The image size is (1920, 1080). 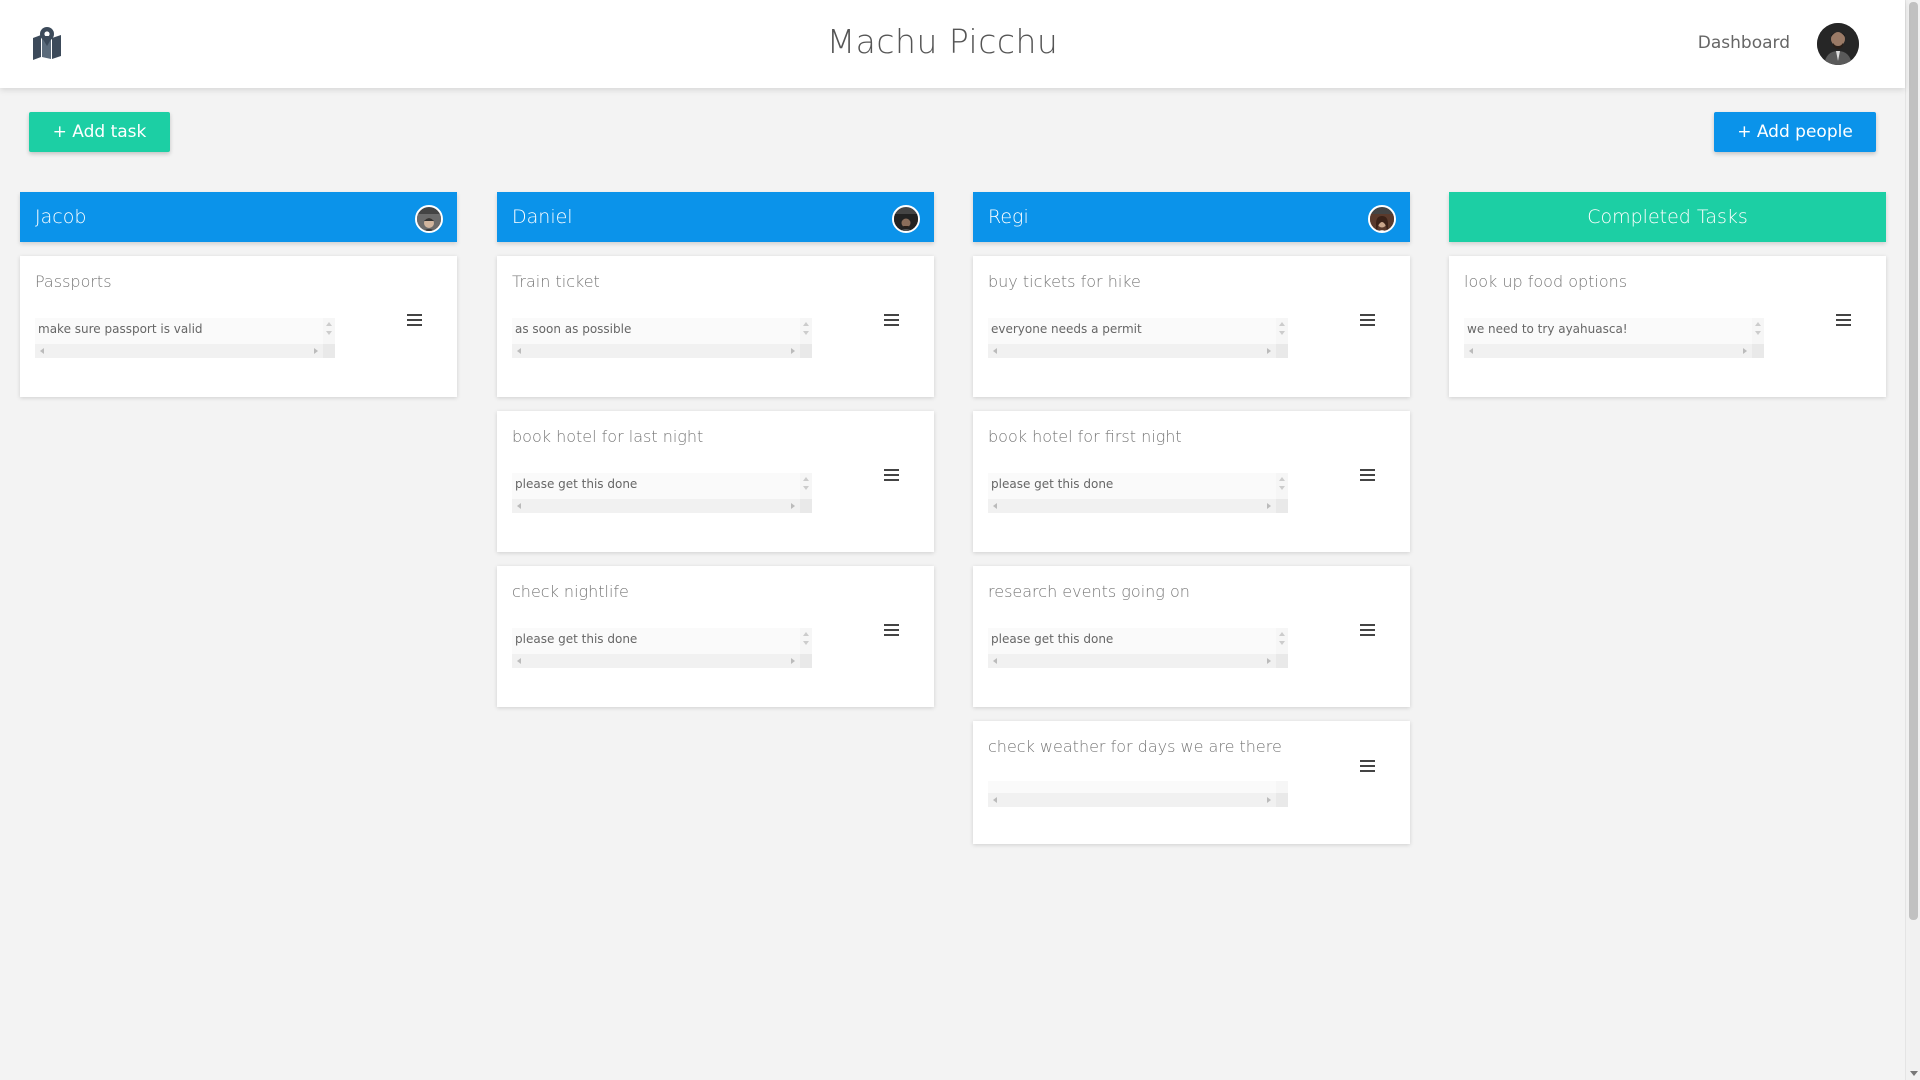 What do you see at coordinates (1191, 217) in the screenshot?
I see `column-header: Regi` at bounding box center [1191, 217].